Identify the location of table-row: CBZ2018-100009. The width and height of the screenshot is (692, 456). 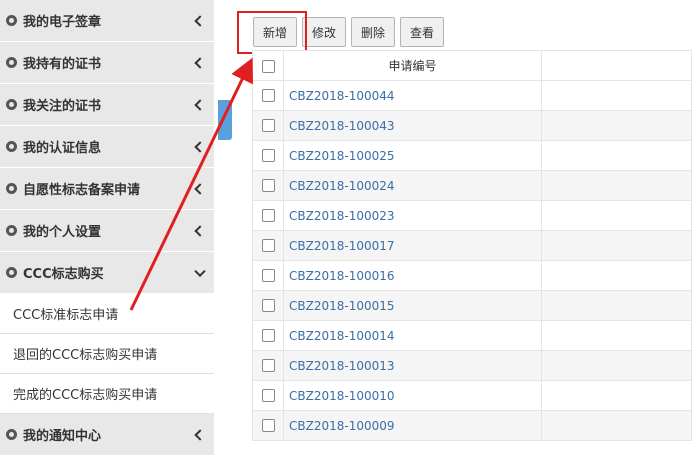
(472, 425).